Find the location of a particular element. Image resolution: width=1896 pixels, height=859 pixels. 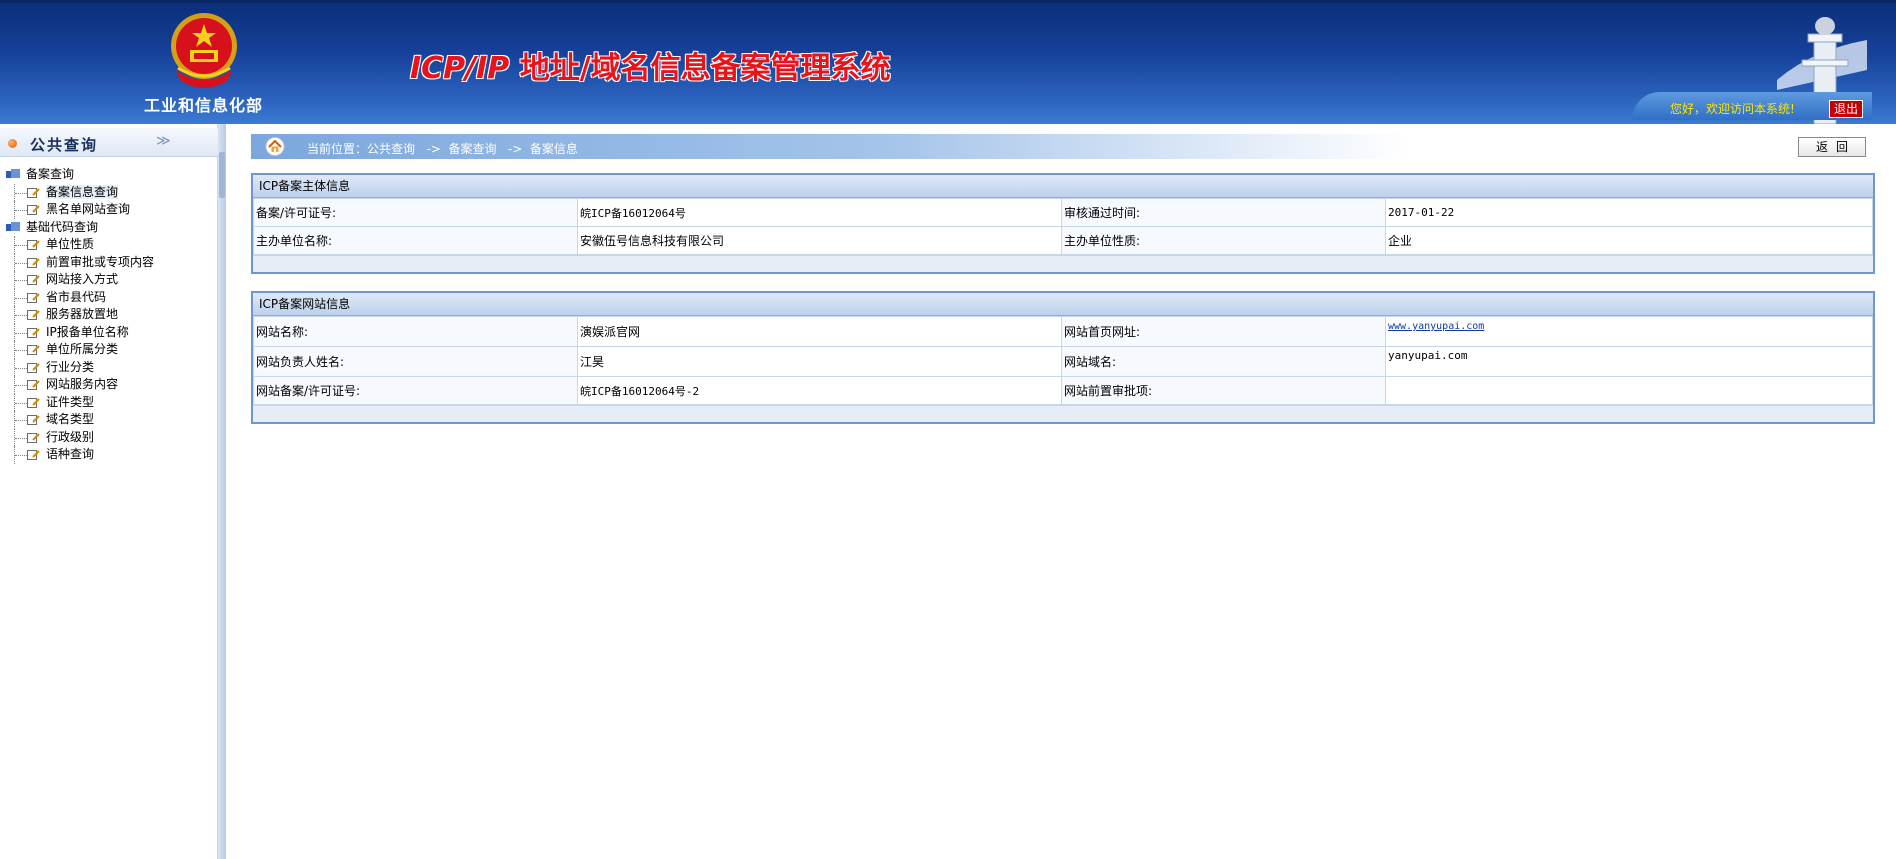

field-label: 网站名称: is located at coordinates (415, 331).